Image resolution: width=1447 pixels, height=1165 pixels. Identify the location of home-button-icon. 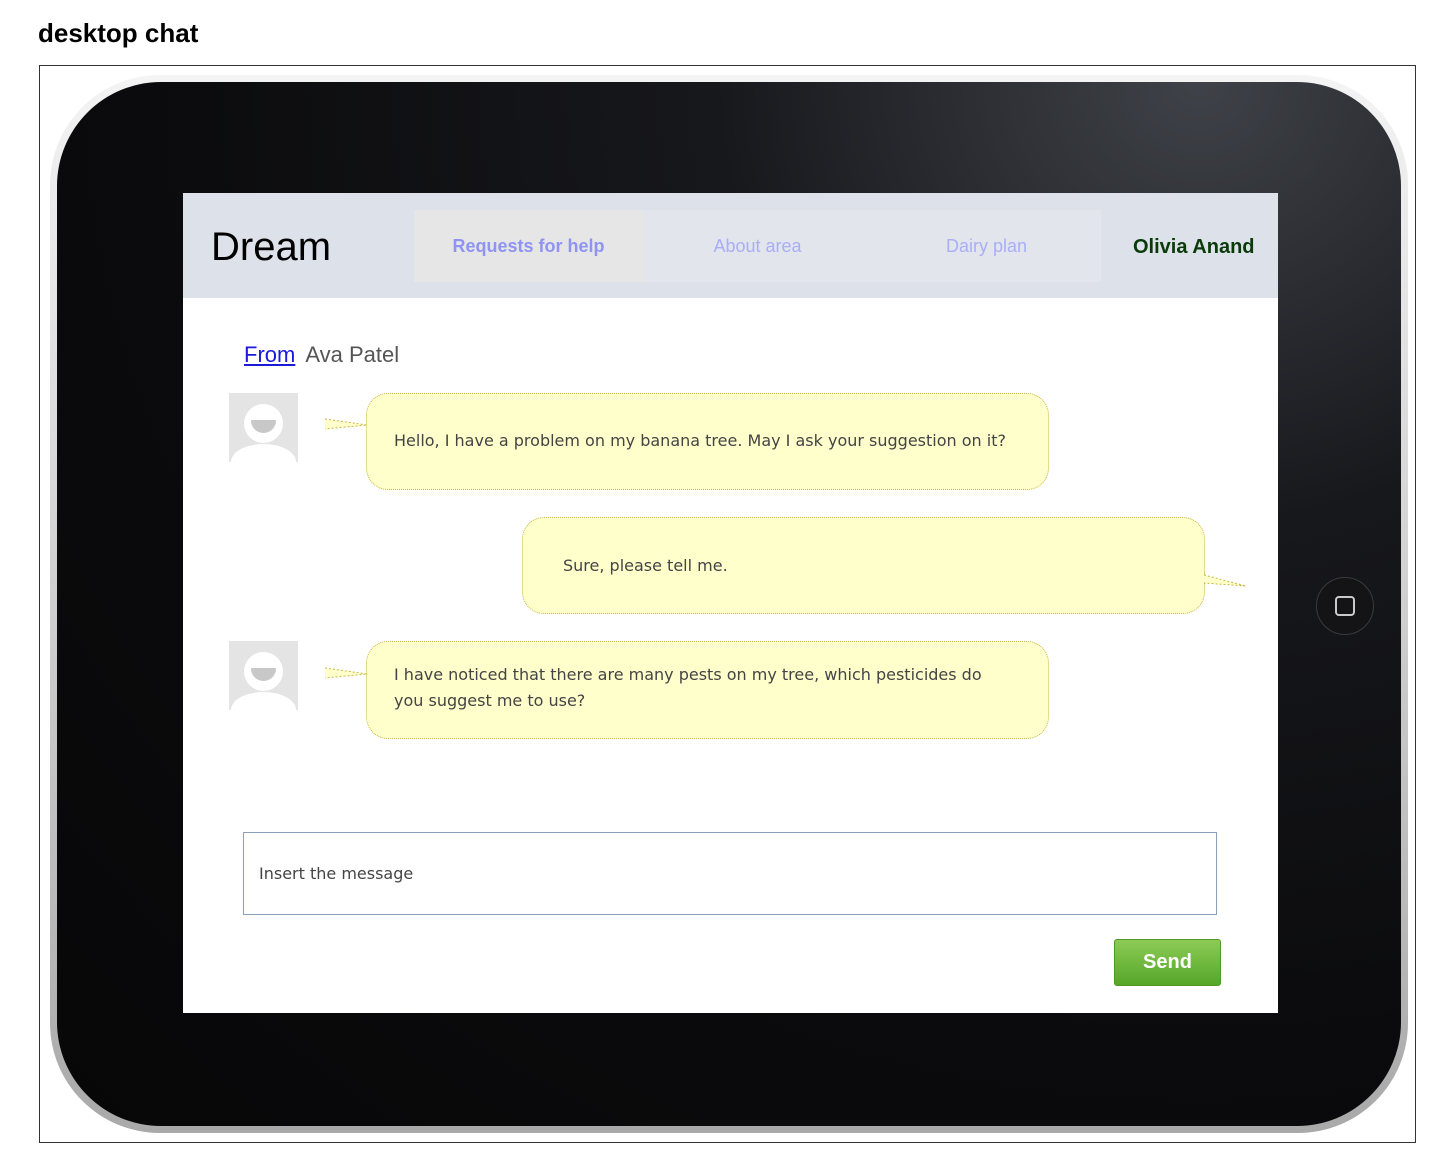
(1345, 606).